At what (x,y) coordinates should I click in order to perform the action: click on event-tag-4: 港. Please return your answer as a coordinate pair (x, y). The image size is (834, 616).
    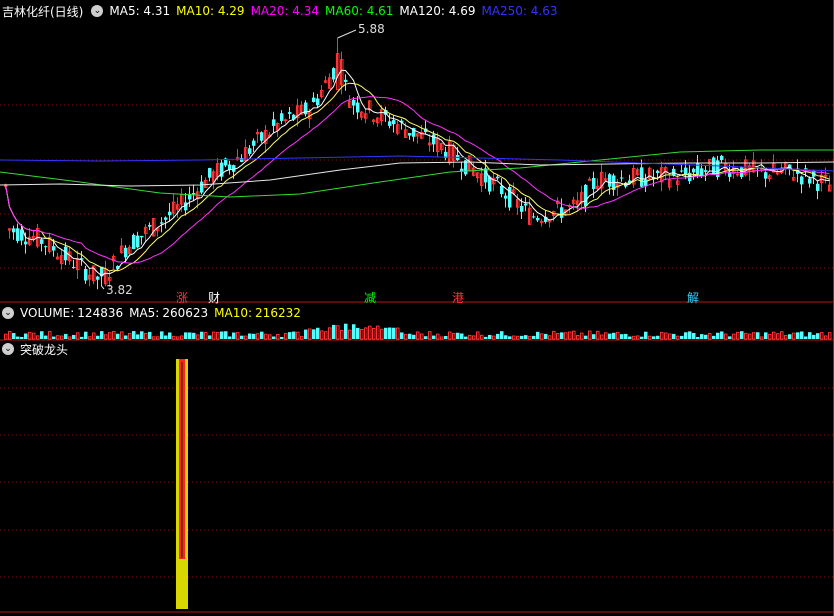
    Looking at the image, I should click on (458, 297).